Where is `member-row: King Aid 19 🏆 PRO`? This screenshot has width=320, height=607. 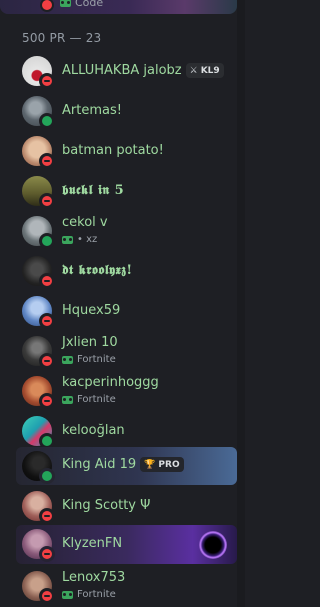
member-row: King Aid 19 🏆 PRO is located at coordinates (126, 466).